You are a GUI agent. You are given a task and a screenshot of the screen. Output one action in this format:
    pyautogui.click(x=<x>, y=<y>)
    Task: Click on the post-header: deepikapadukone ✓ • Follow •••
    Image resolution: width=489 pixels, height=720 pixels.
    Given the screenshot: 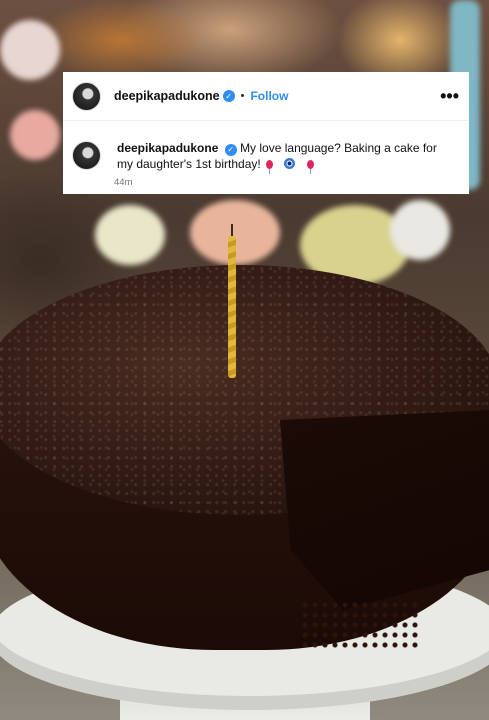 What is the action you would take?
    pyautogui.click(x=266, y=96)
    